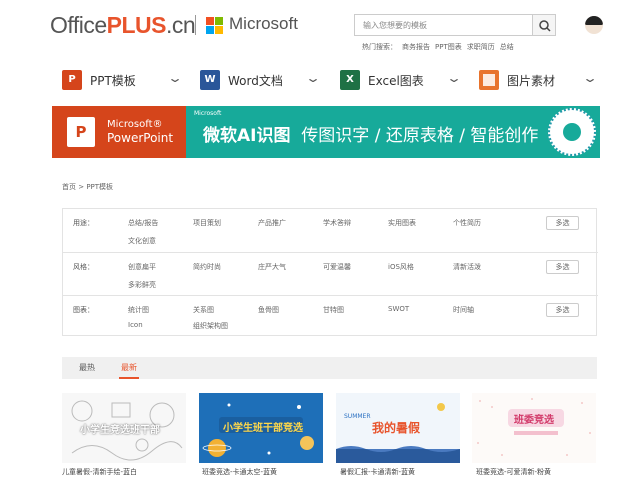  I want to click on template-caption: 班委竞选-可爱清新-粉黄, so click(513, 472).